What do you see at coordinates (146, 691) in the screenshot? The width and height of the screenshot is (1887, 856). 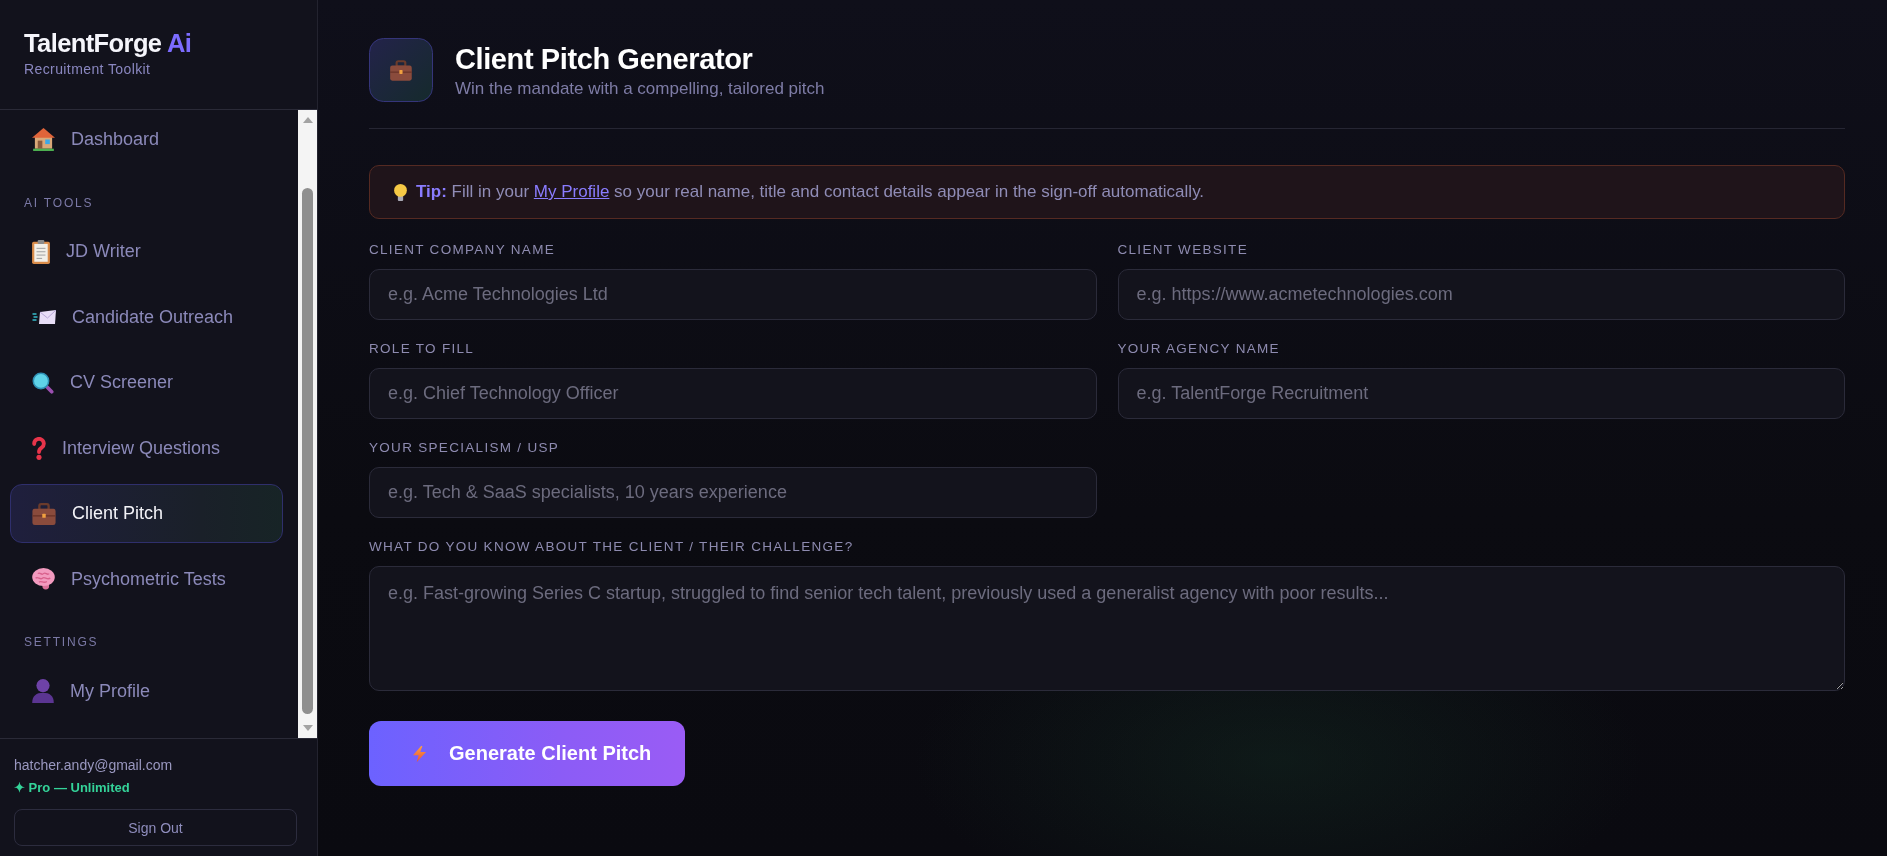 I see `nav-item: My Profile` at bounding box center [146, 691].